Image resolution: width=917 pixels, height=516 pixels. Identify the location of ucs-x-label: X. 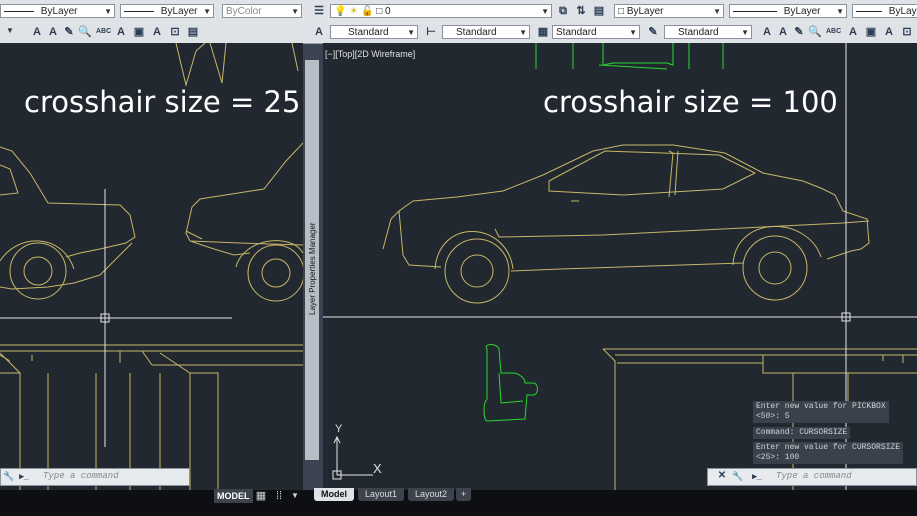
(377, 468).